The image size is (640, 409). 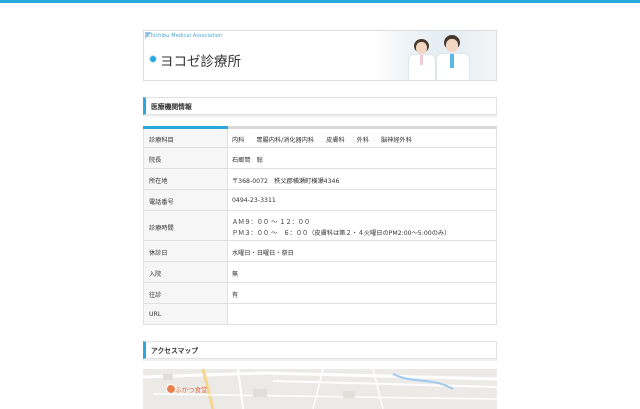 What do you see at coordinates (158, 181) in the screenshot?
I see `row-label: 所在地` at bounding box center [158, 181].